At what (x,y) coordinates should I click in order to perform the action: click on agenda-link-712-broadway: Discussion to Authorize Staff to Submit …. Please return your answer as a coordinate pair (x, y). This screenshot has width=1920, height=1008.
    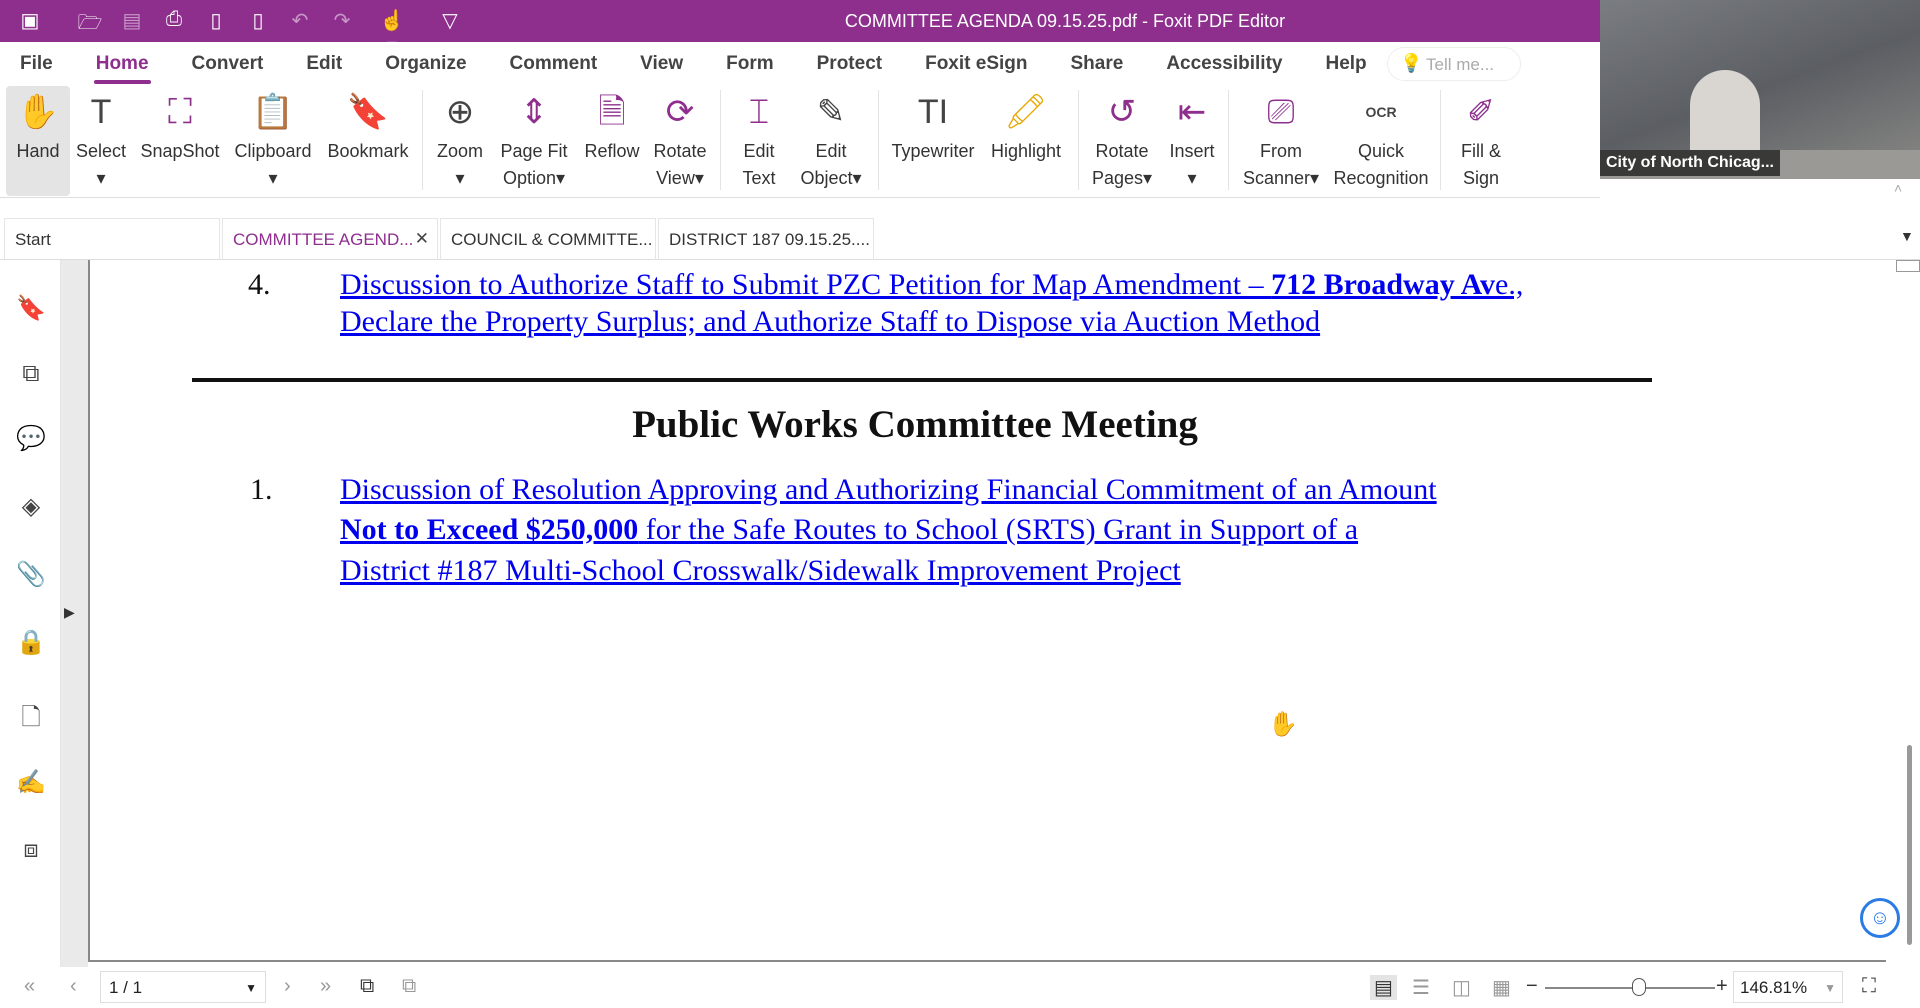
    Looking at the image, I should click on (931, 285).